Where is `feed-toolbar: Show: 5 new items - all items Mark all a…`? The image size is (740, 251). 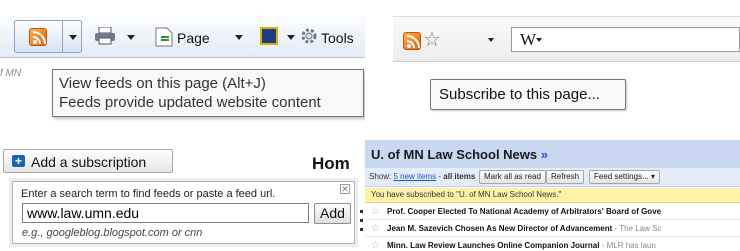
feed-toolbar: Show: 5 new items - all items Mark all a… is located at coordinates (552, 177).